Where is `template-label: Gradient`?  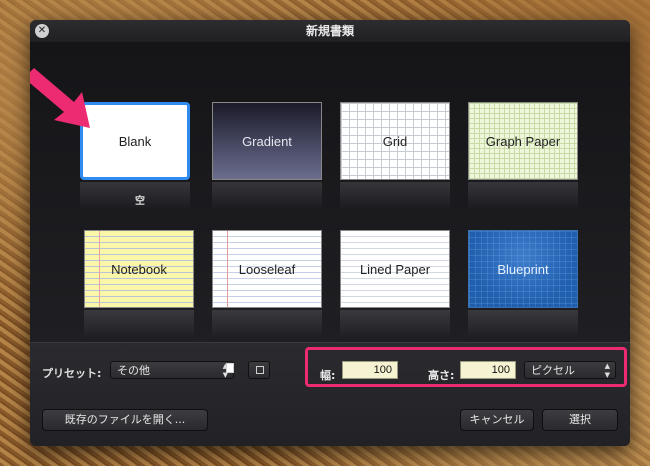 template-label: Gradient is located at coordinates (267, 141).